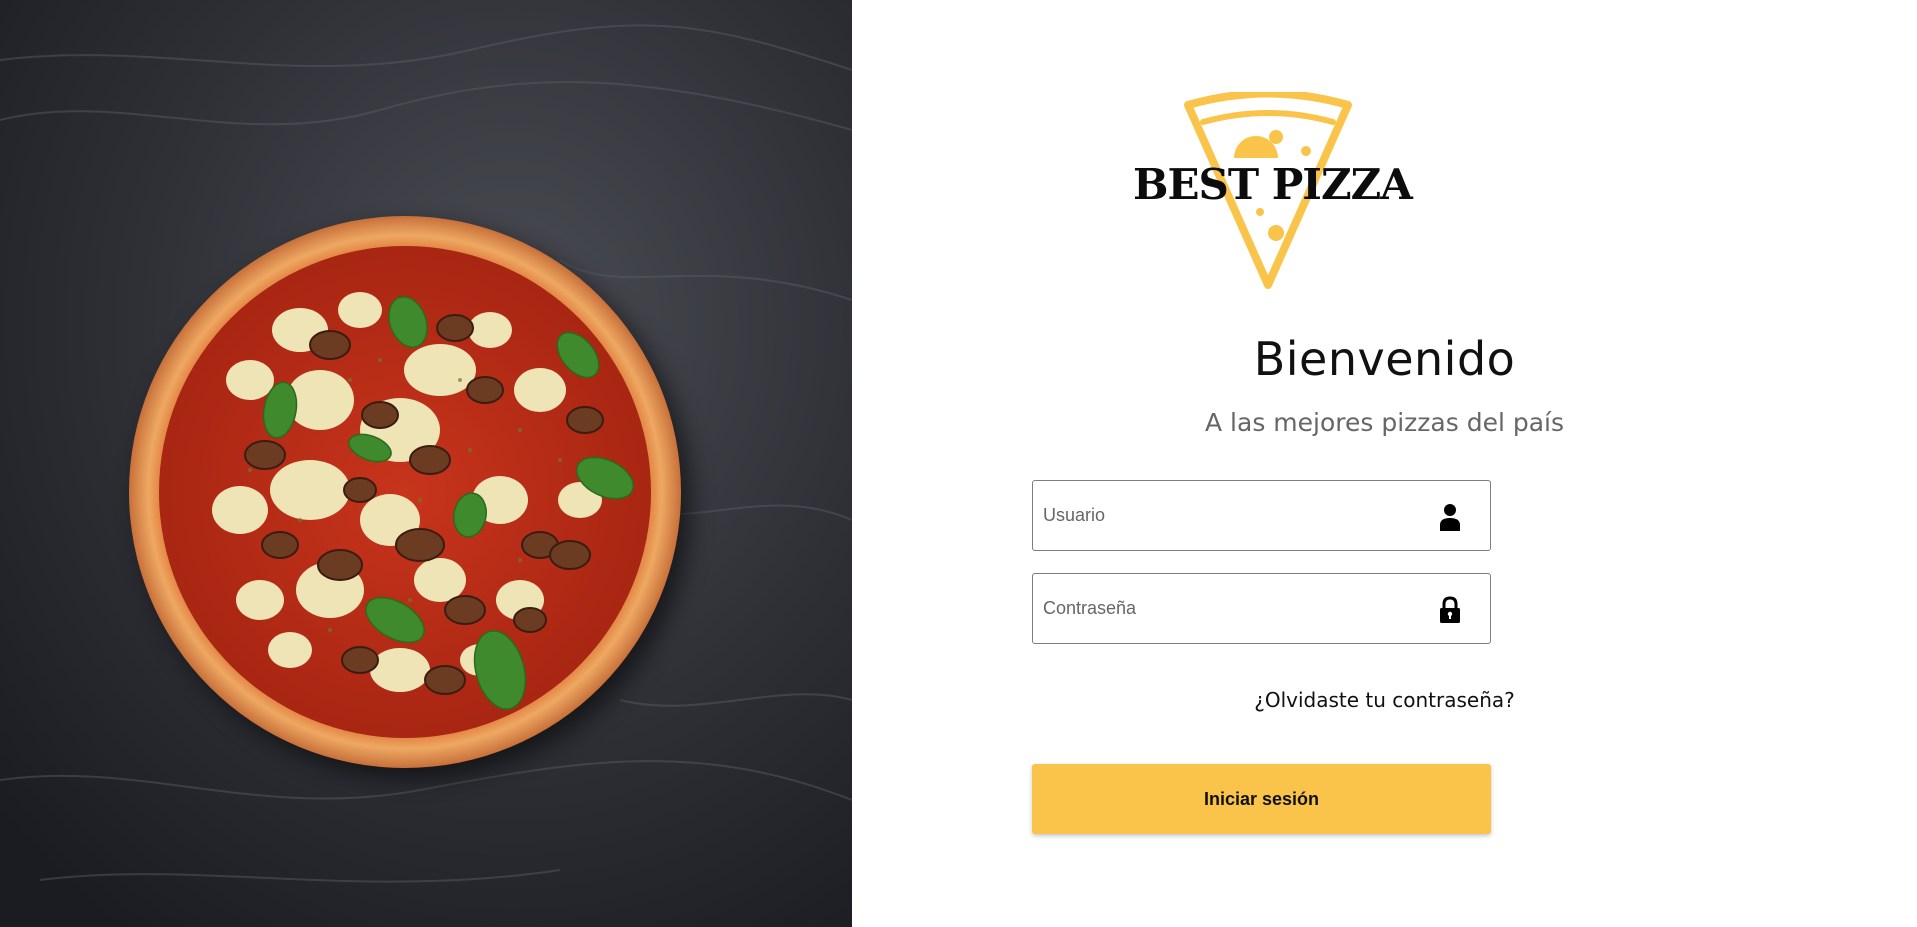 The width and height of the screenshot is (1917, 927). Describe the element at coordinates (1261, 799) in the screenshot. I see `login-button: Iniciar sesión` at that location.